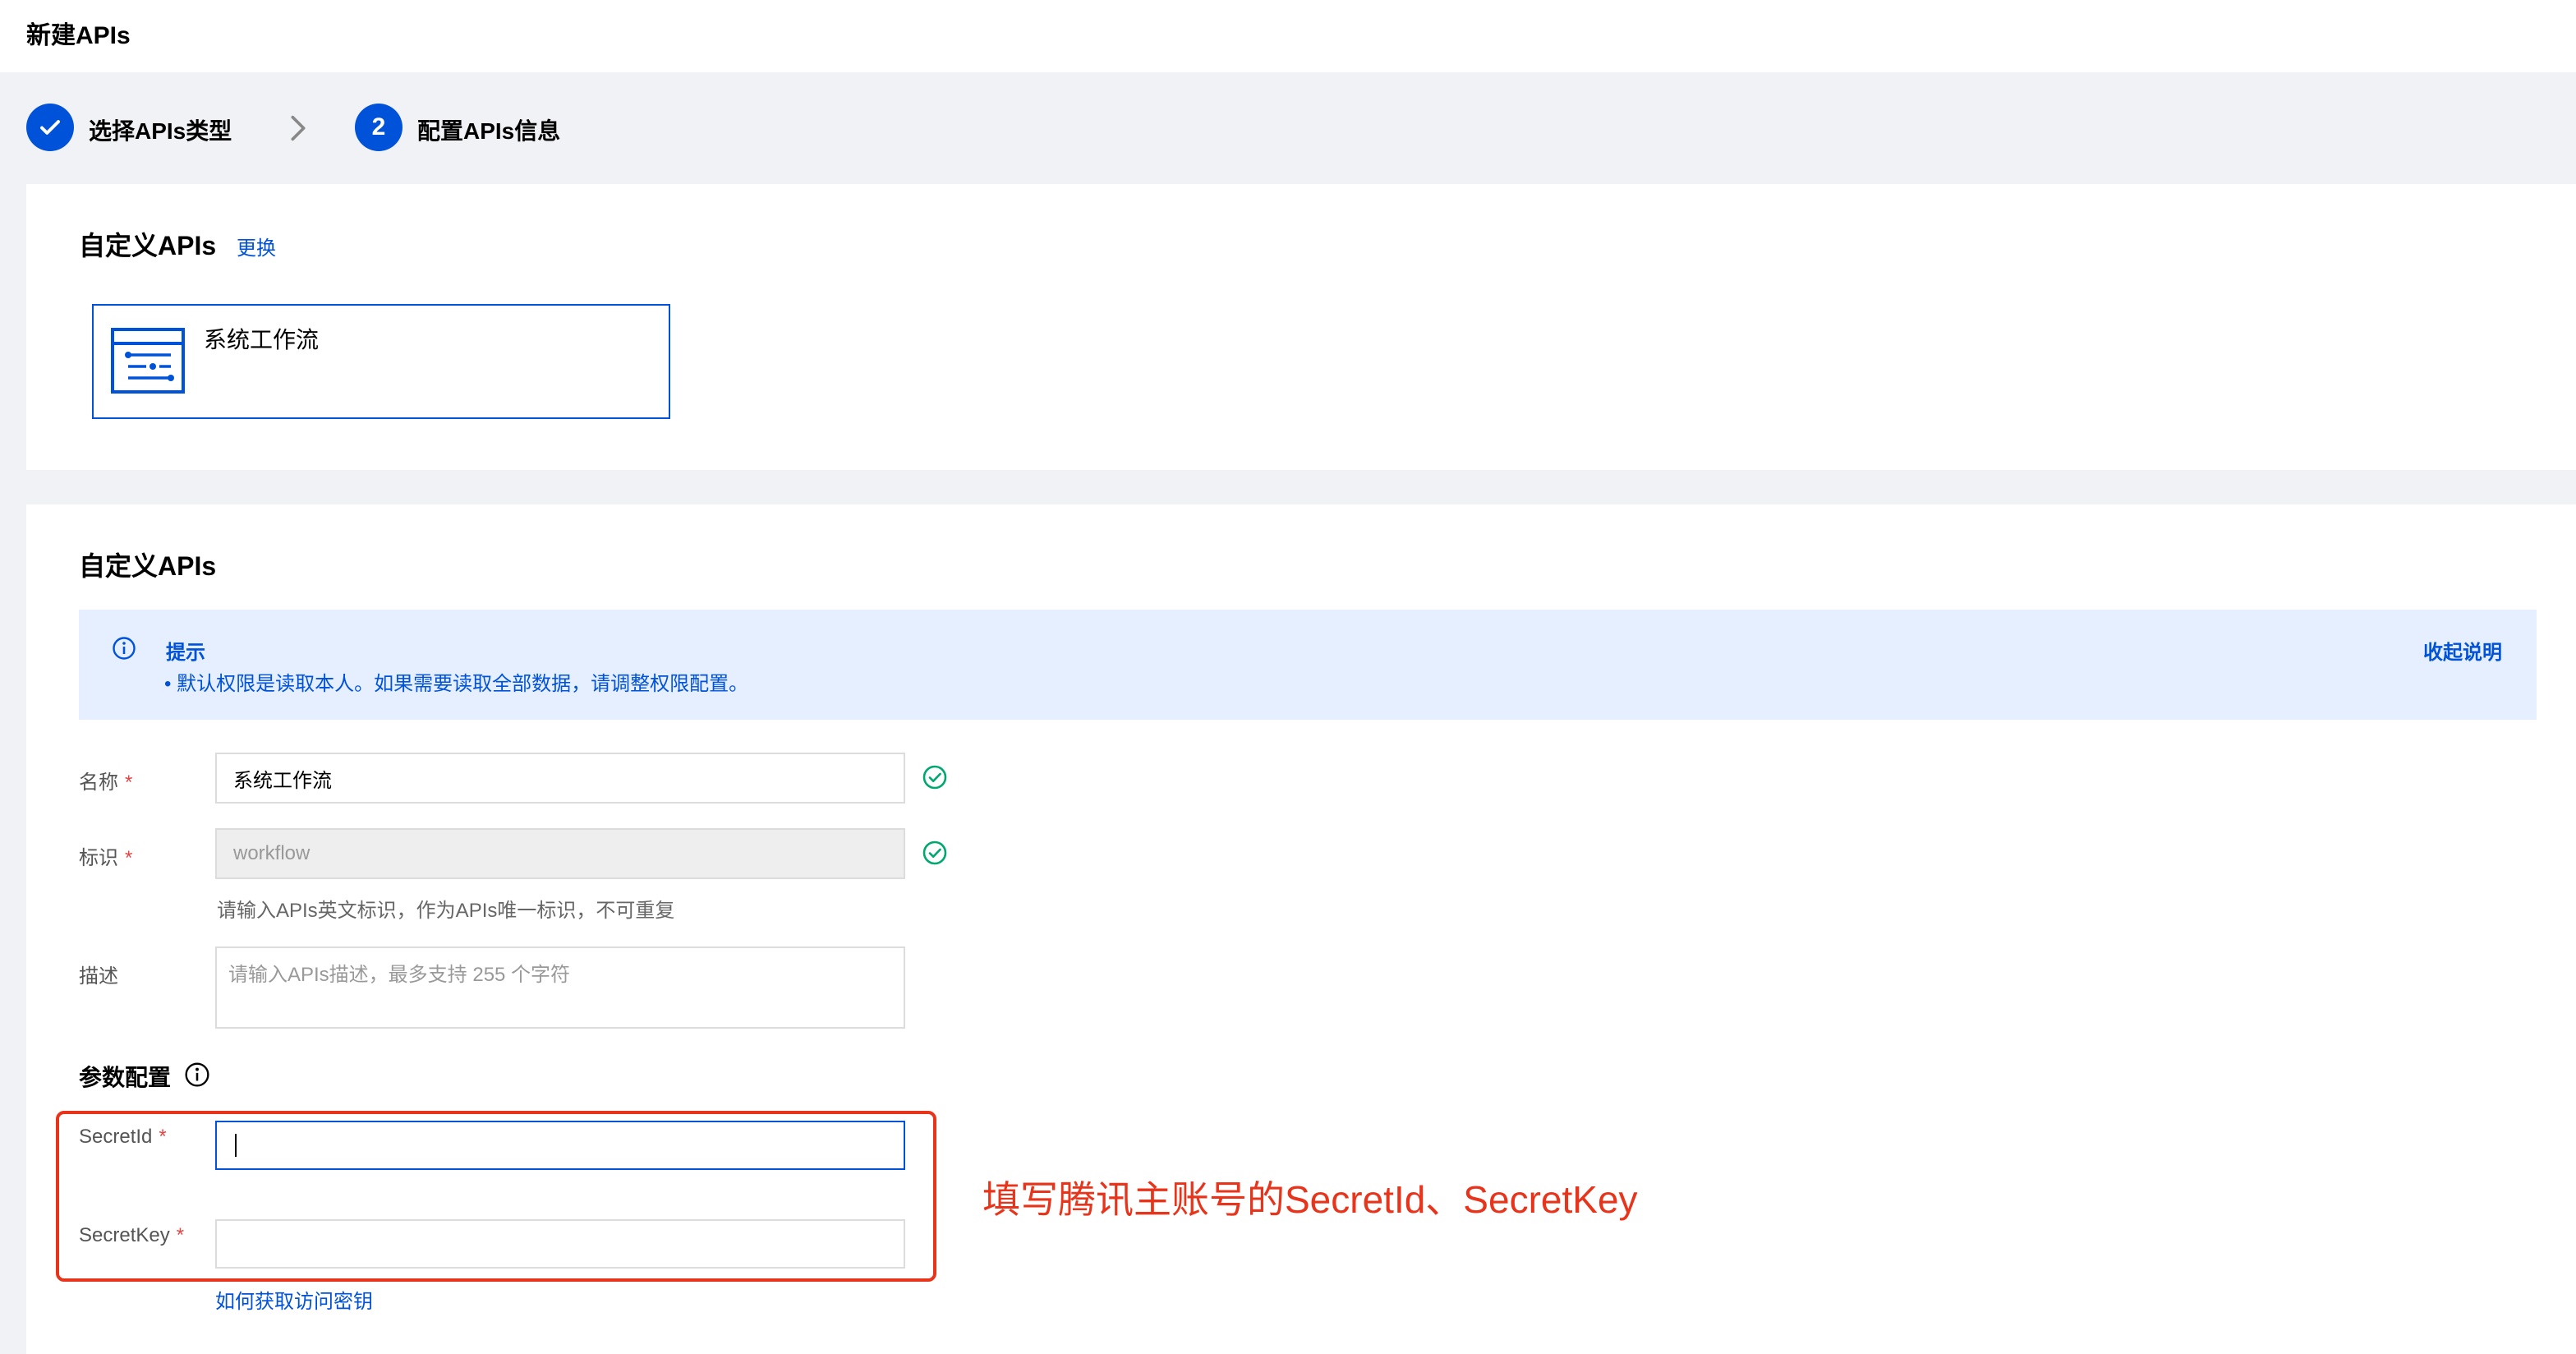  What do you see at coordinates (560, 987) in the screenshot?
I see `description-textarea` at bounding box center [560, 987].